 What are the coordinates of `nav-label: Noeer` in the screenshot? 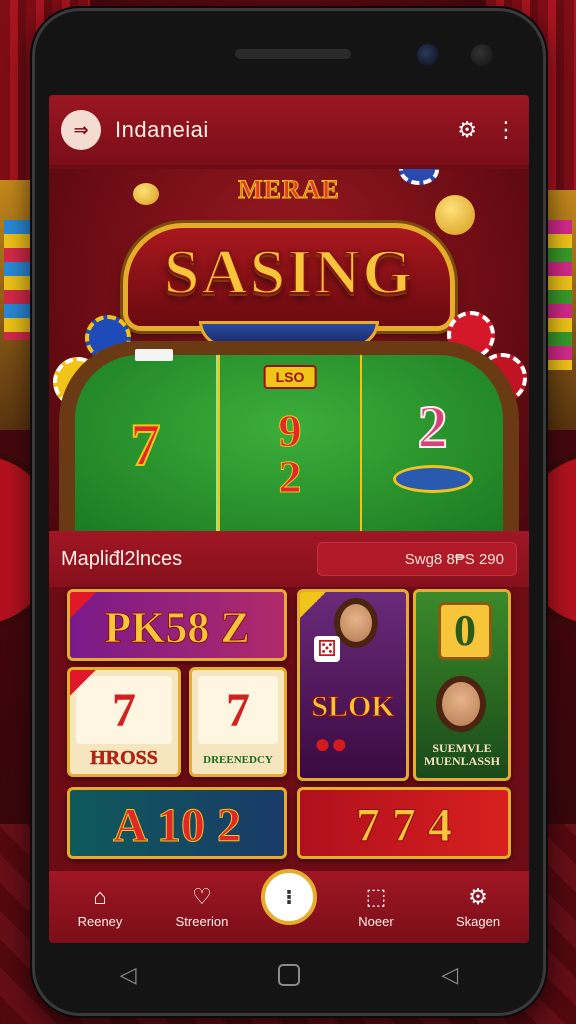 It's located at (376, 921).